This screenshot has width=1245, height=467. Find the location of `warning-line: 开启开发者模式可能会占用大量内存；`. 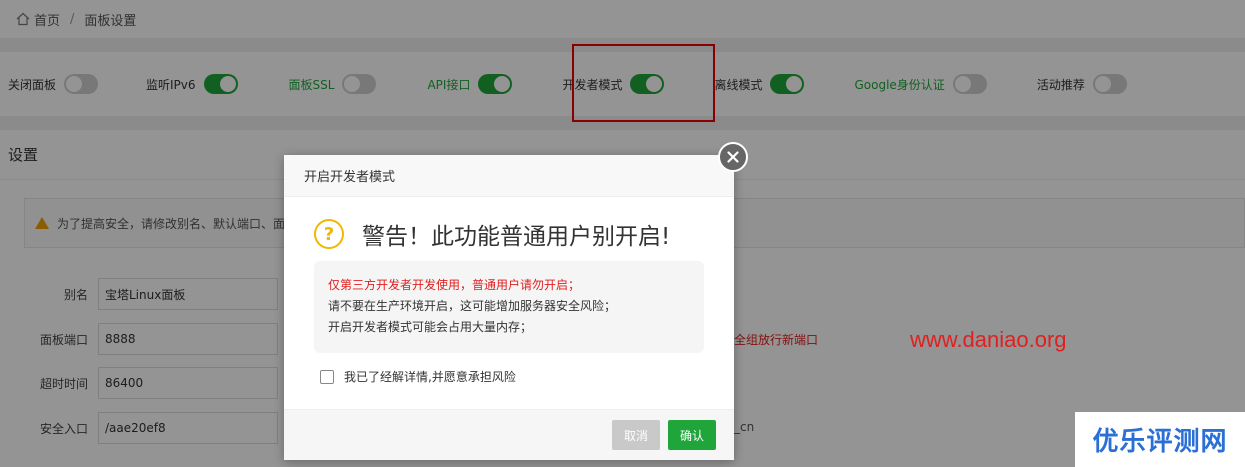

warning-line: 开启开发者模式可能会占用大量内存； is located at coordinates (430, 327).